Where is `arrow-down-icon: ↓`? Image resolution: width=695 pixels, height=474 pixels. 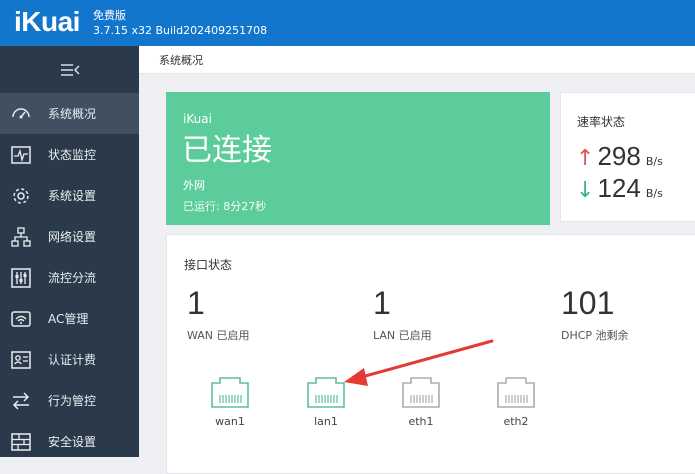 arrow-down-icon: ↓ is located at coordinates (585, 190).